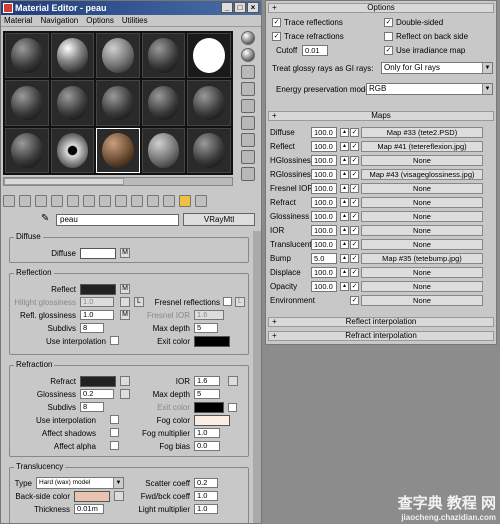 This screenshot has width=500, height=524. I want to click on maximize-button: □, so click(240, 7).